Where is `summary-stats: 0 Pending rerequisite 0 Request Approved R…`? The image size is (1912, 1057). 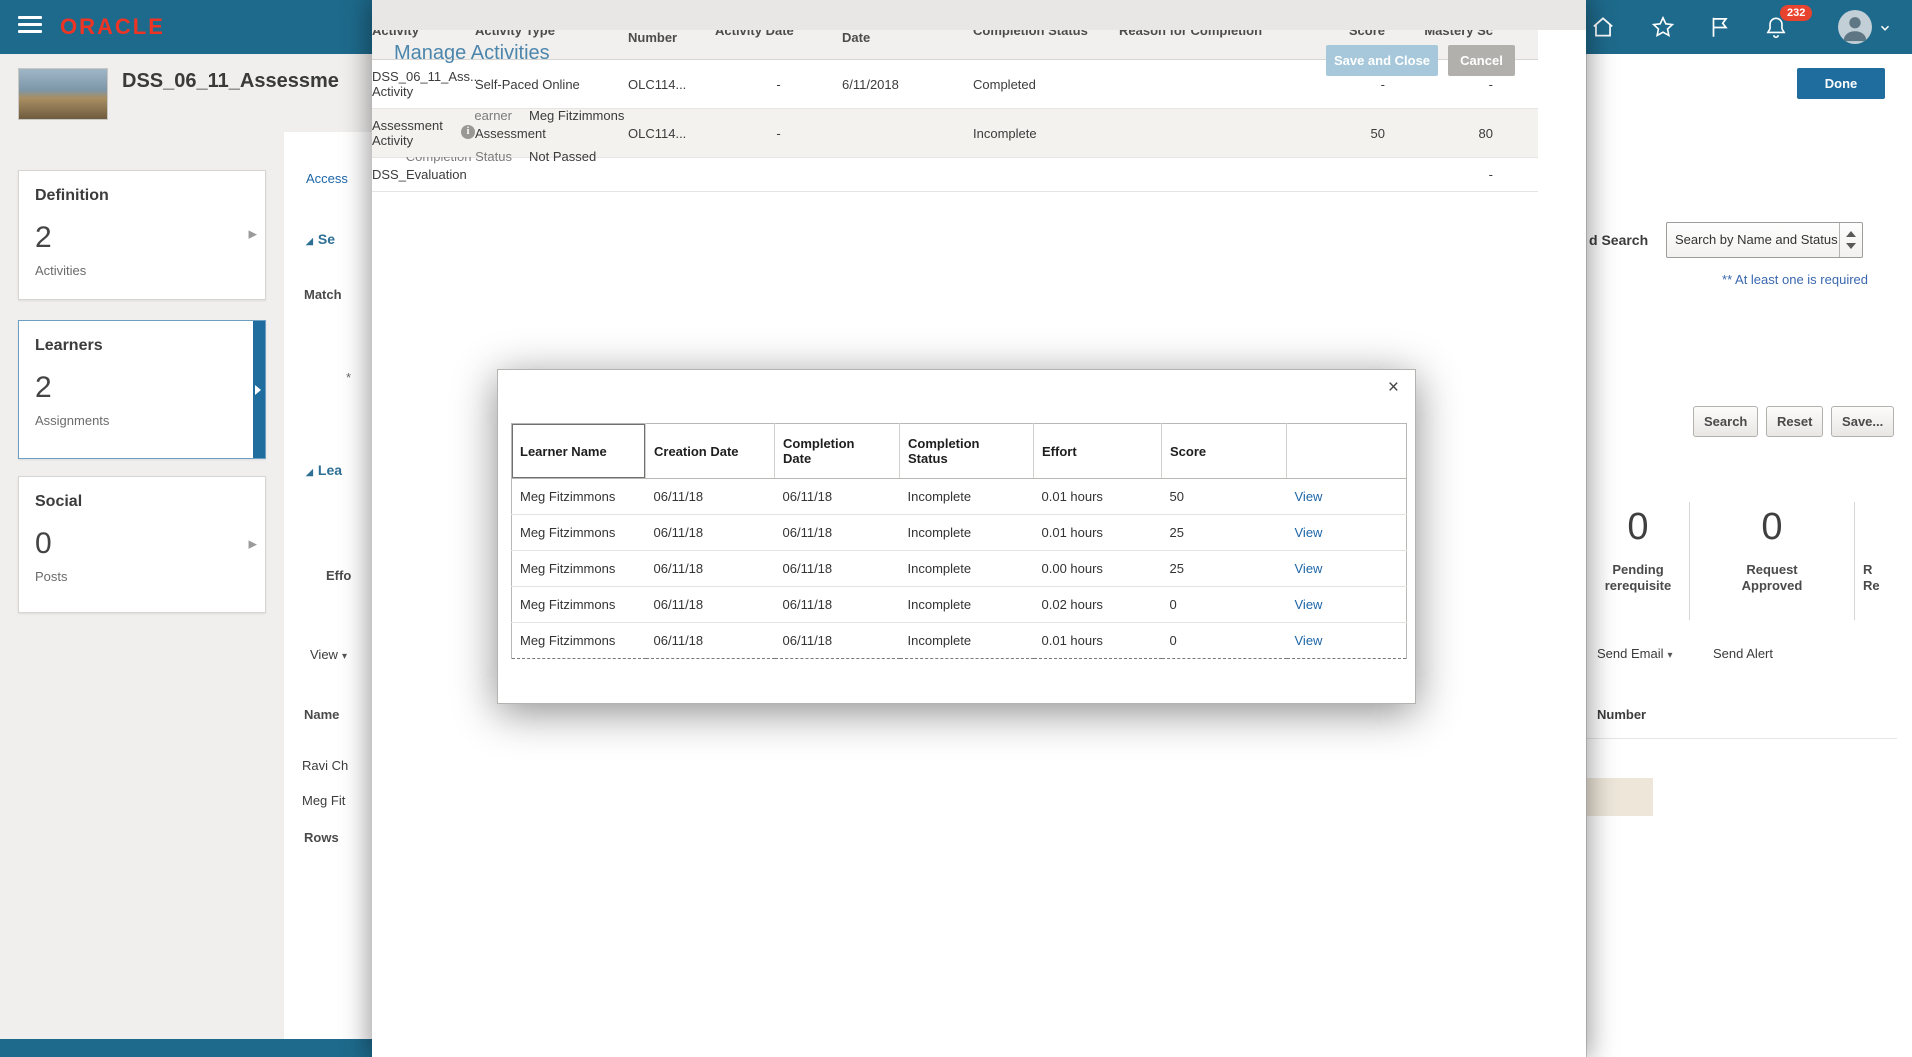 summary-stats: 0 Pending rerequisite 0 Request Approved R… is located at coordinates (1743, 561).